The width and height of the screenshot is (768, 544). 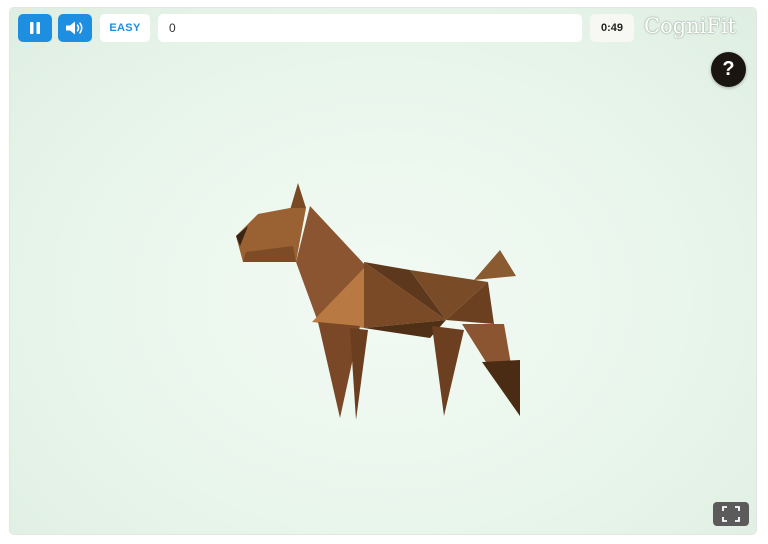 What do you see at coordinates (501, 388) in the screenshot?
I see `dog-back-leg-shade` at bounding box center [501, 388].